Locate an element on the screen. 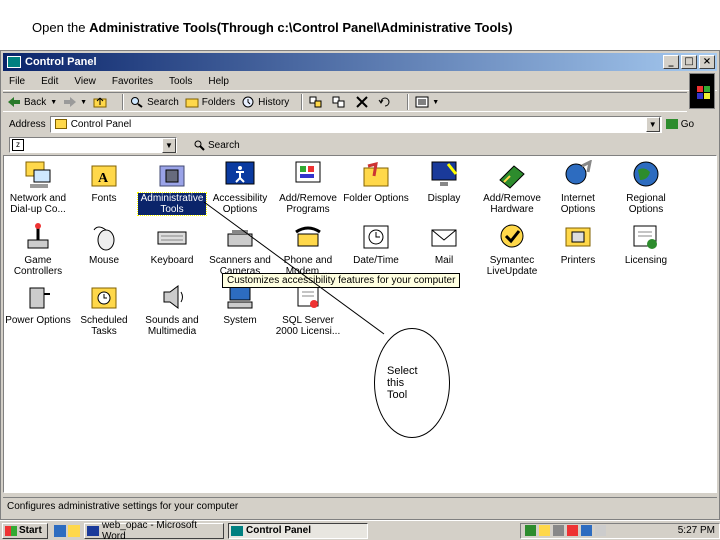 This screenshot has height=540, width=720. quick-launch is located at coordinates (67, 530).